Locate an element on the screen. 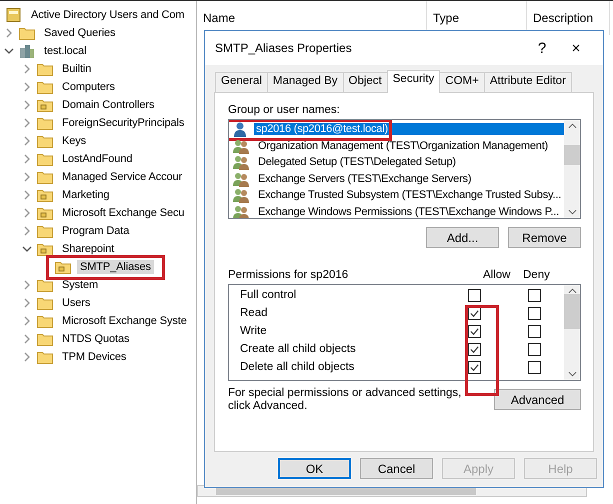  tree-item: Users is located at coordinates (76, 303).